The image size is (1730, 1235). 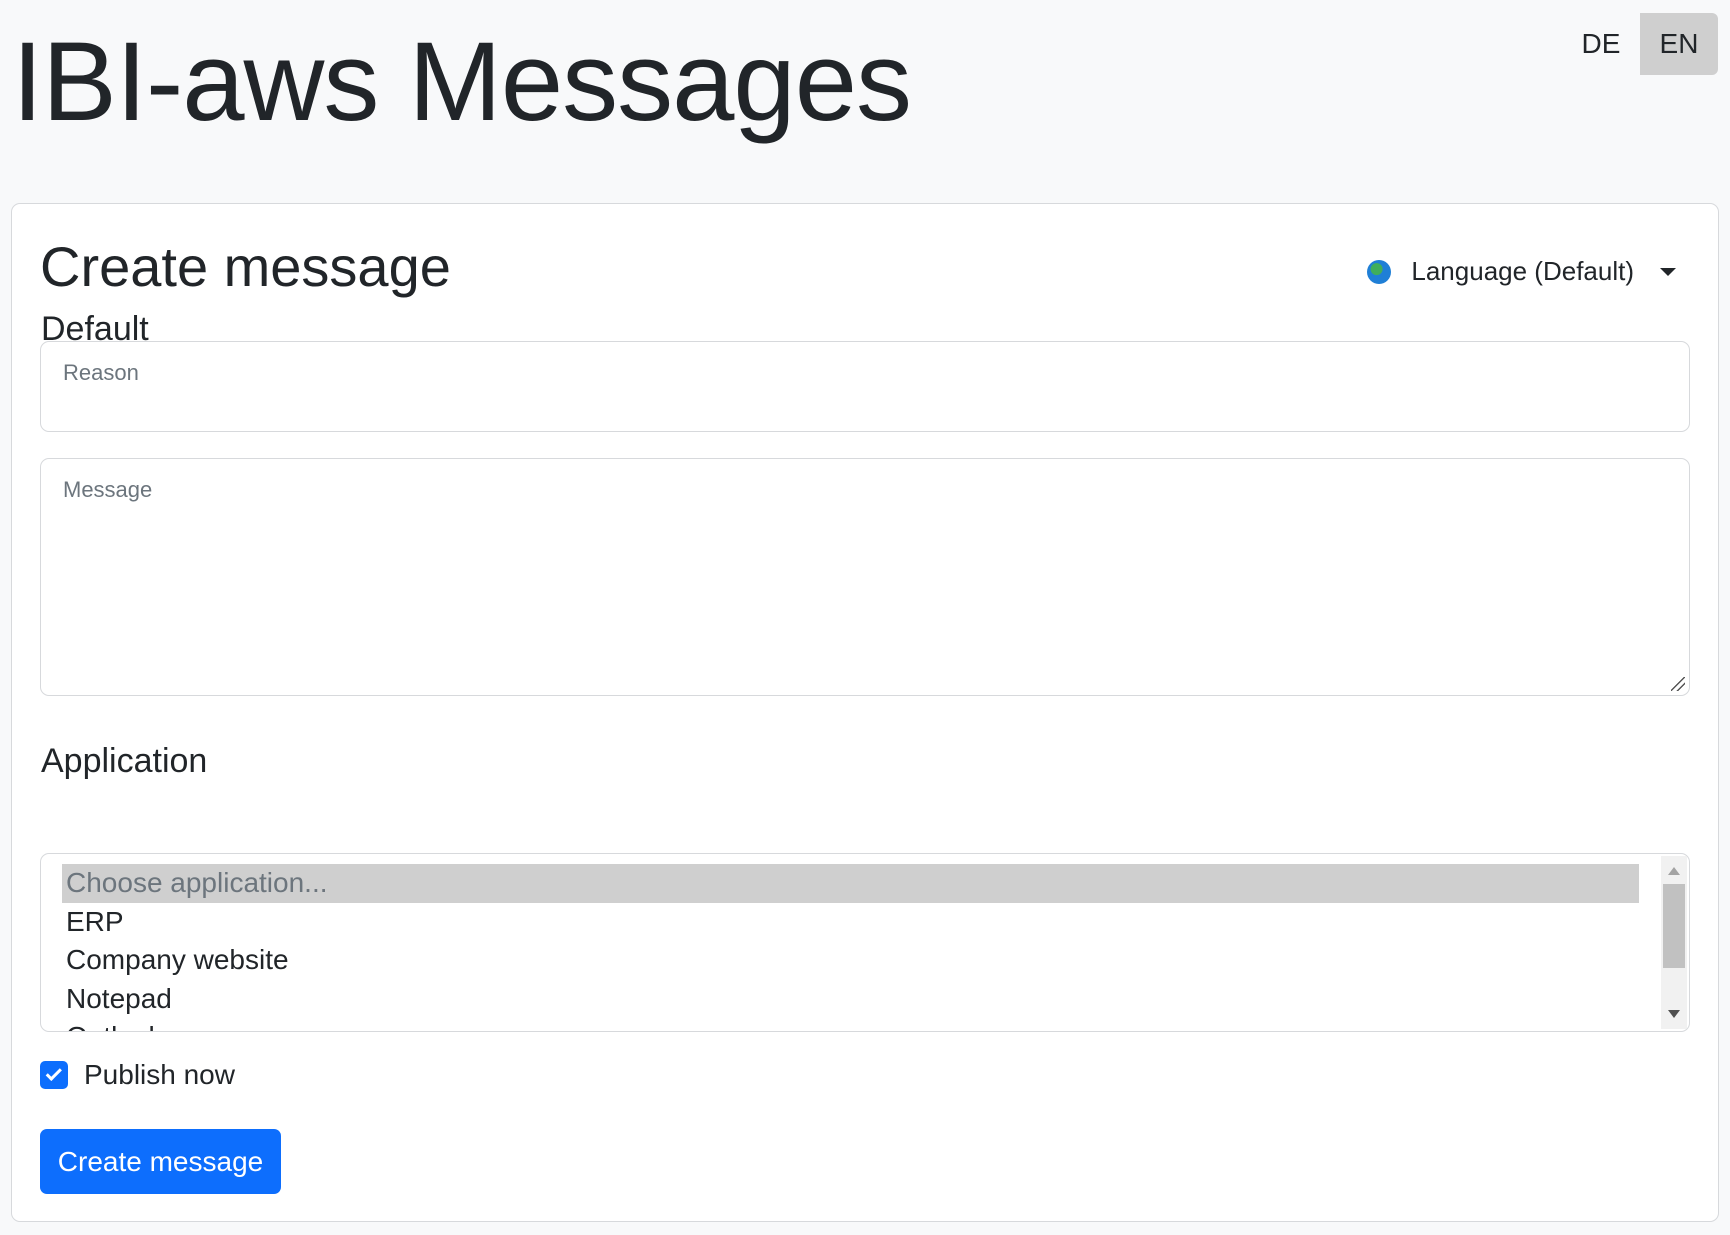 What do you see at coordinates (850, 960) in the screenshot?
I see `application-option: Company website` at bounding box center [850, 960].